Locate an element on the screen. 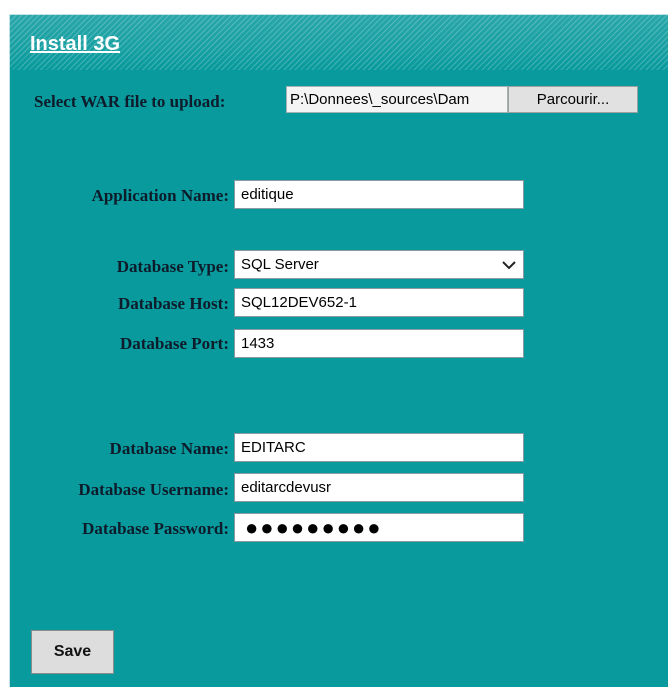  chevron-down-icon is located at coordinates (509, 265).